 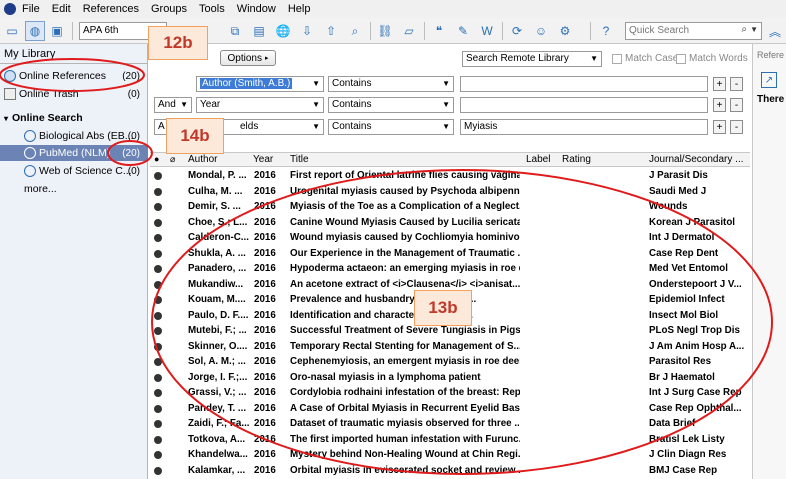 I want to click on online-search-icon: 🌐, so click(x=283, y=31).